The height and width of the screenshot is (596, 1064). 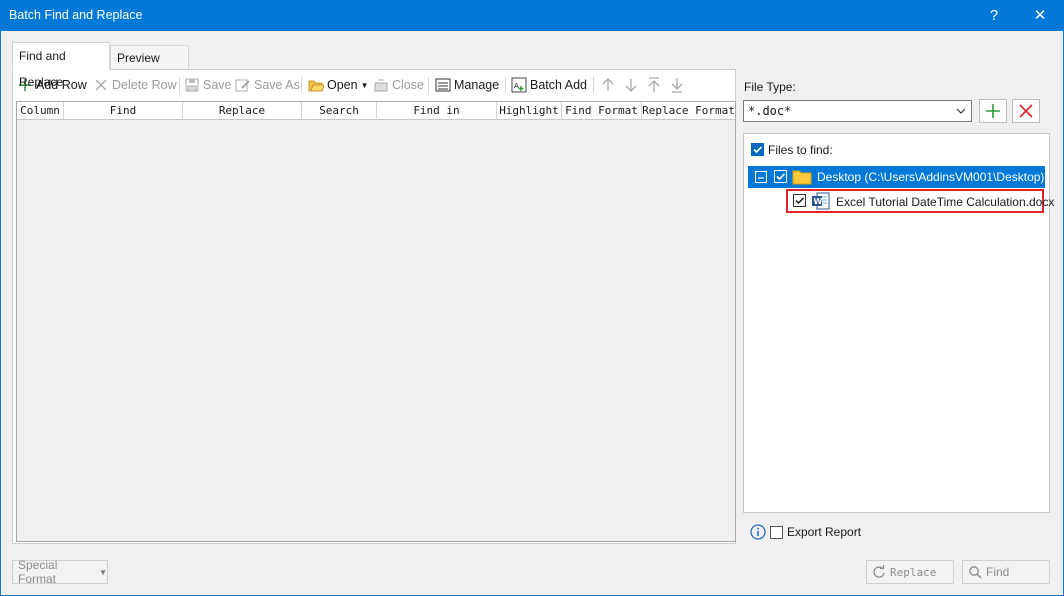 What do you see at coordinates (516, 86) in the screenshot?
I see `svg-text: A` at bounding box center [516, 86].